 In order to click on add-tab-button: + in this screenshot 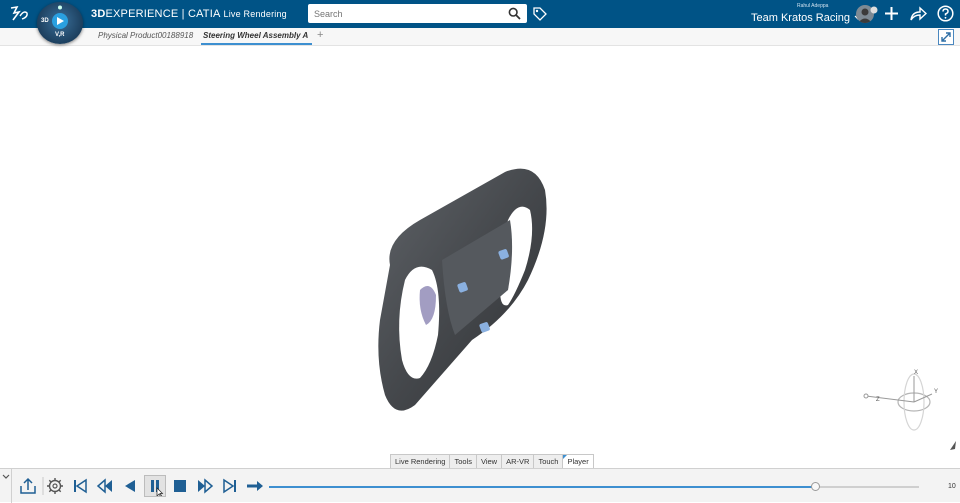, I will do `click(320, 35)`.